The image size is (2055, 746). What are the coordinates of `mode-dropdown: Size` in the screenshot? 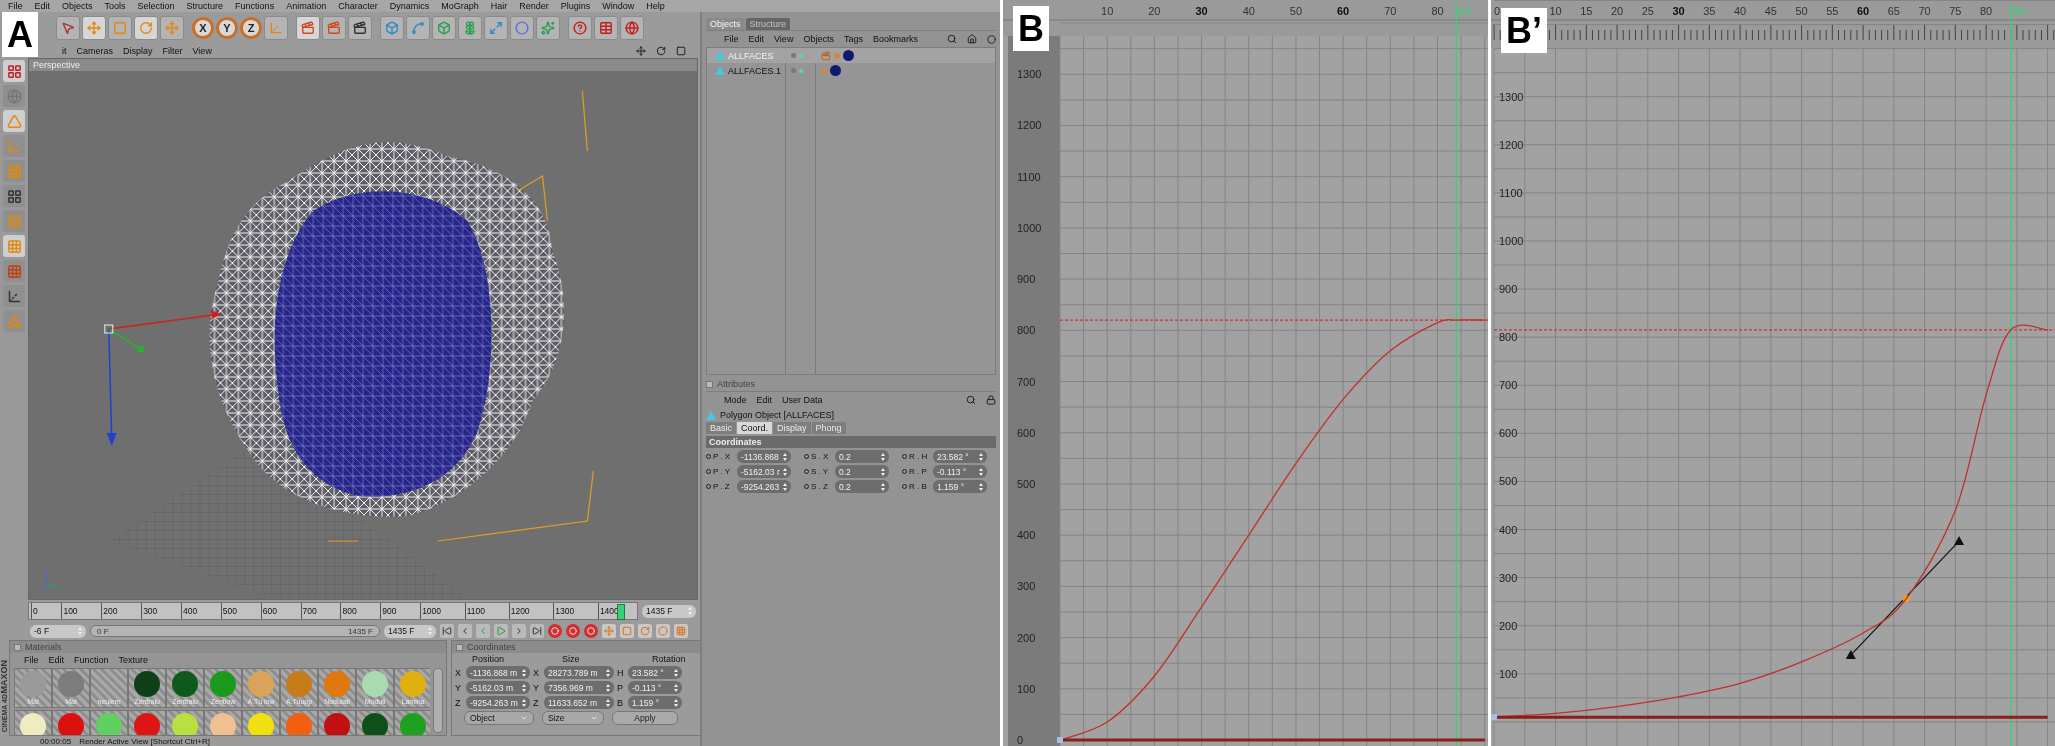 It's located at (573, 718).